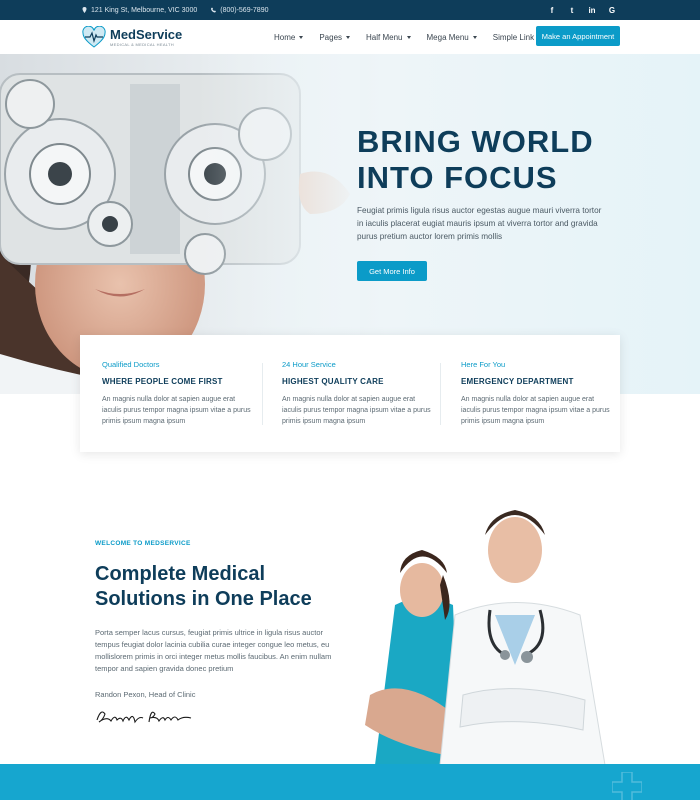  I want to click on nav-label: Pages, so click(331, 37).